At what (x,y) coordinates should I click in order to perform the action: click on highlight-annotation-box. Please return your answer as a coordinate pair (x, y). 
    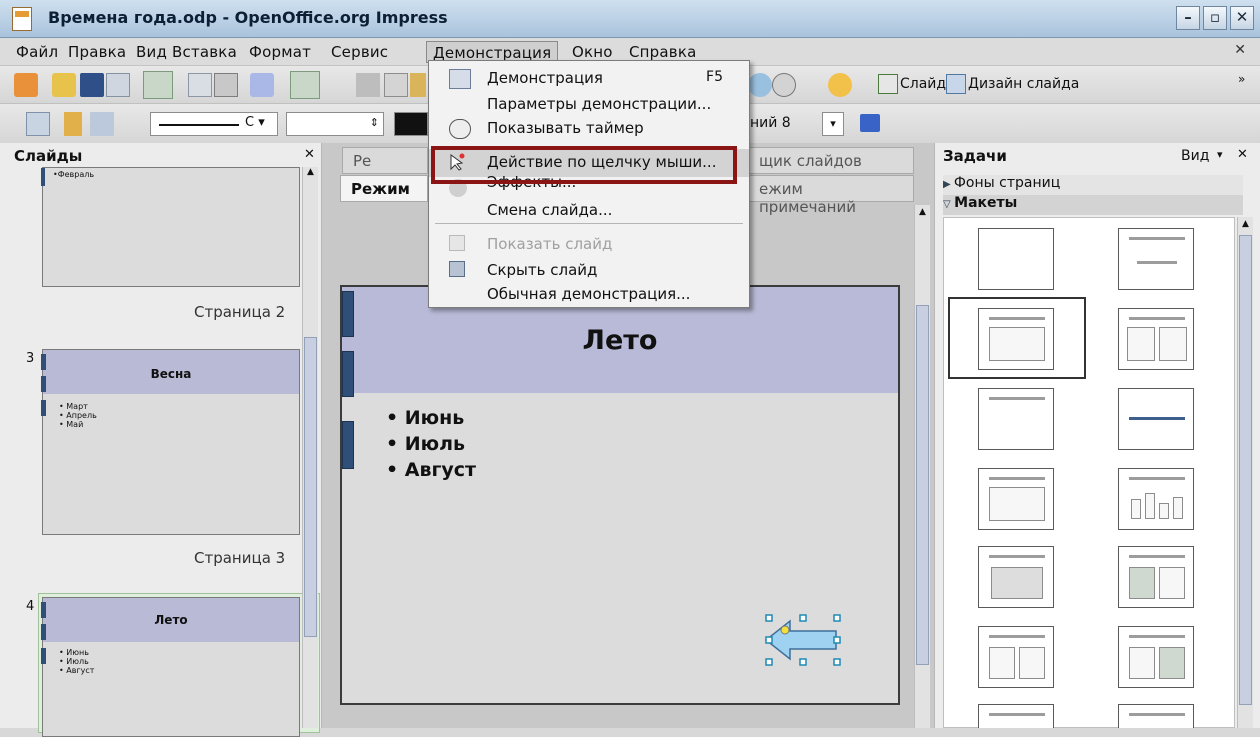
    Looking at the image, I should click on (584, 165).